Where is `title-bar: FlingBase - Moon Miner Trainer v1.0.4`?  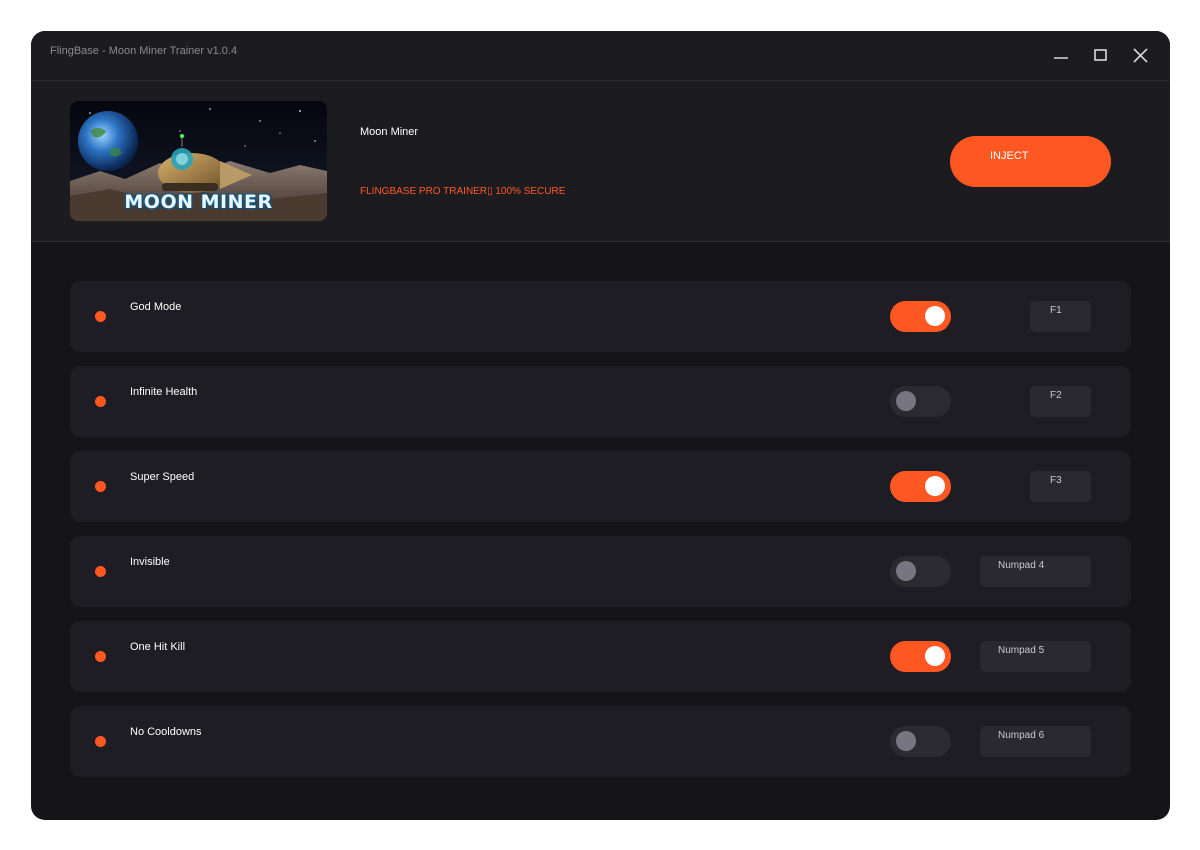
title-bar: FlingBase - Moon Miner Trainer v1.0.4 is located at coordinates (600, 56).